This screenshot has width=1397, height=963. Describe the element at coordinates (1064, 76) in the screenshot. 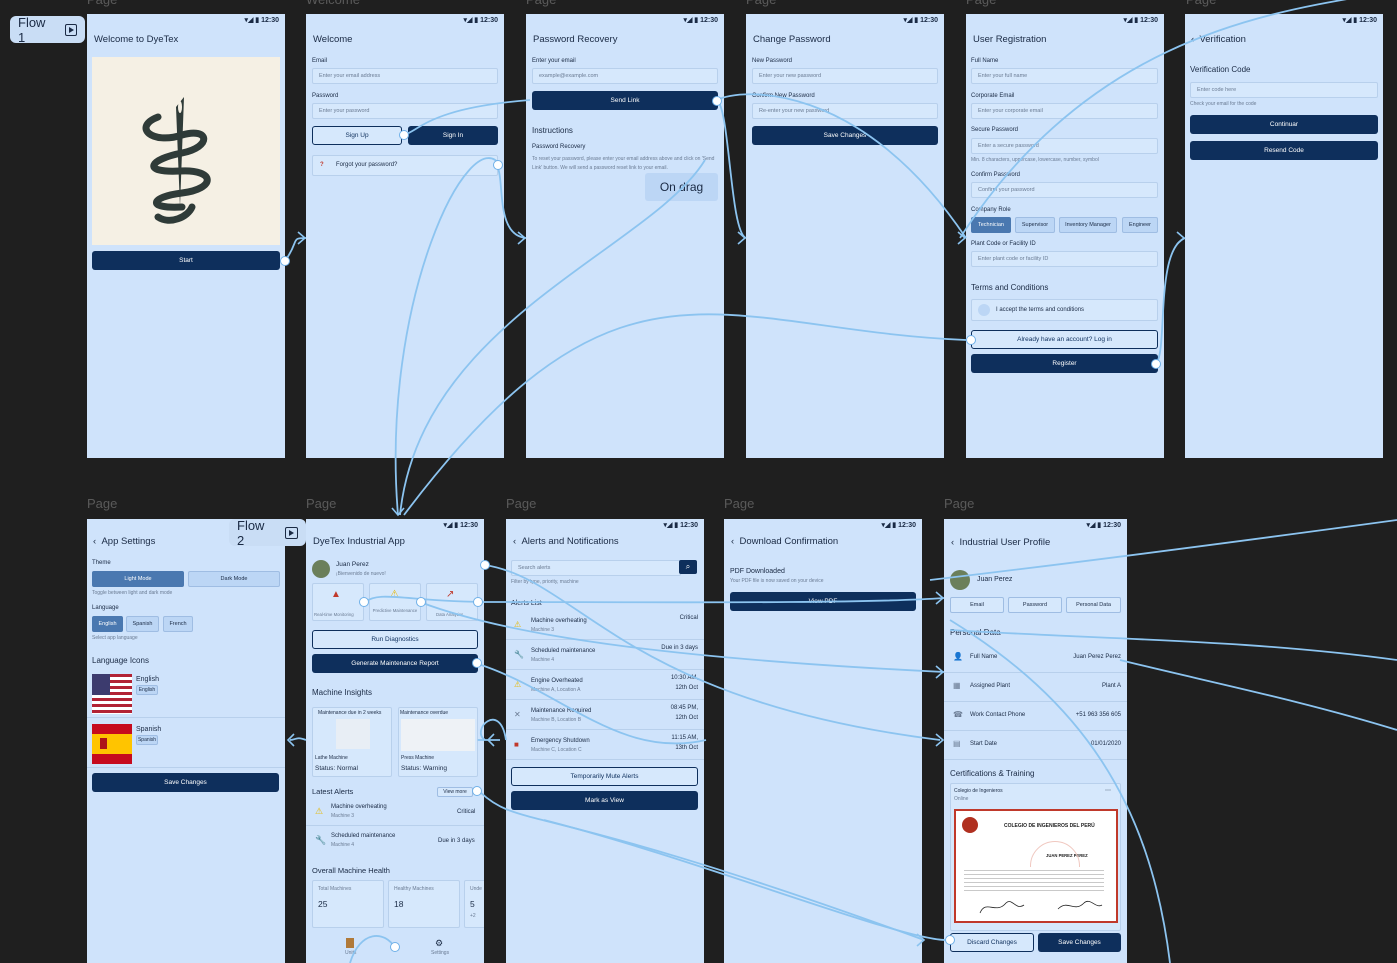

I see `full-name-input: Enter your full name` at that location.